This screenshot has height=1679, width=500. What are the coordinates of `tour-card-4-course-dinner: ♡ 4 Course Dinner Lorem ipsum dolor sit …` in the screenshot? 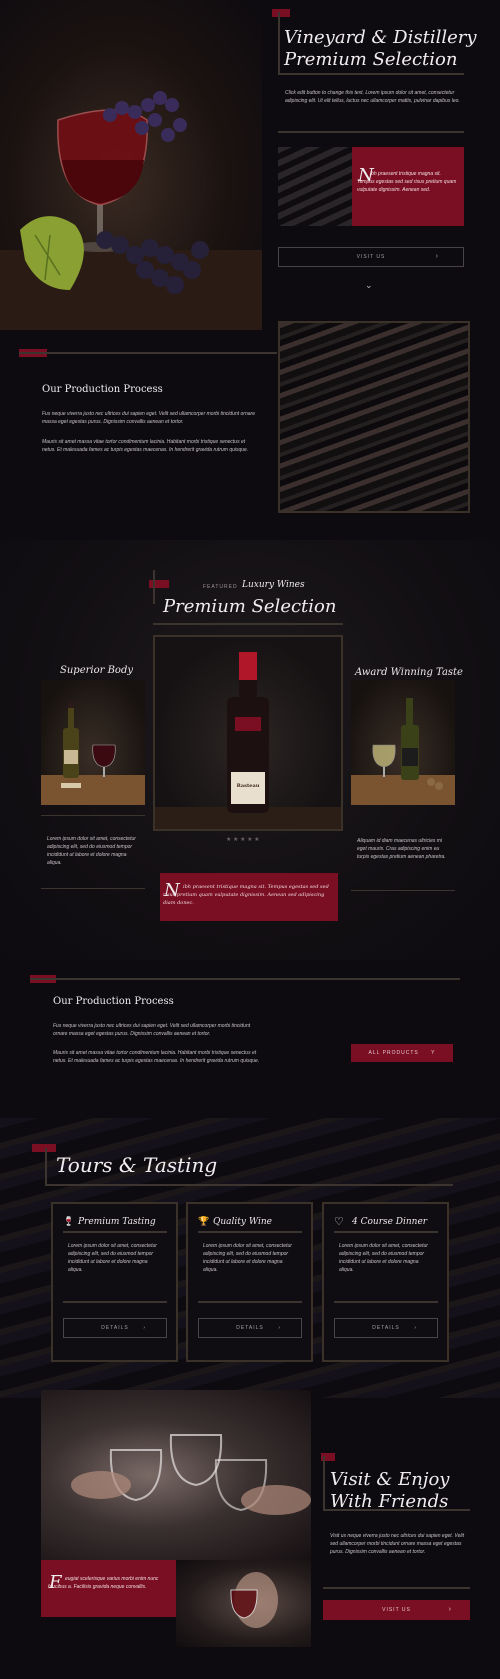 It's located at (385, 1282).